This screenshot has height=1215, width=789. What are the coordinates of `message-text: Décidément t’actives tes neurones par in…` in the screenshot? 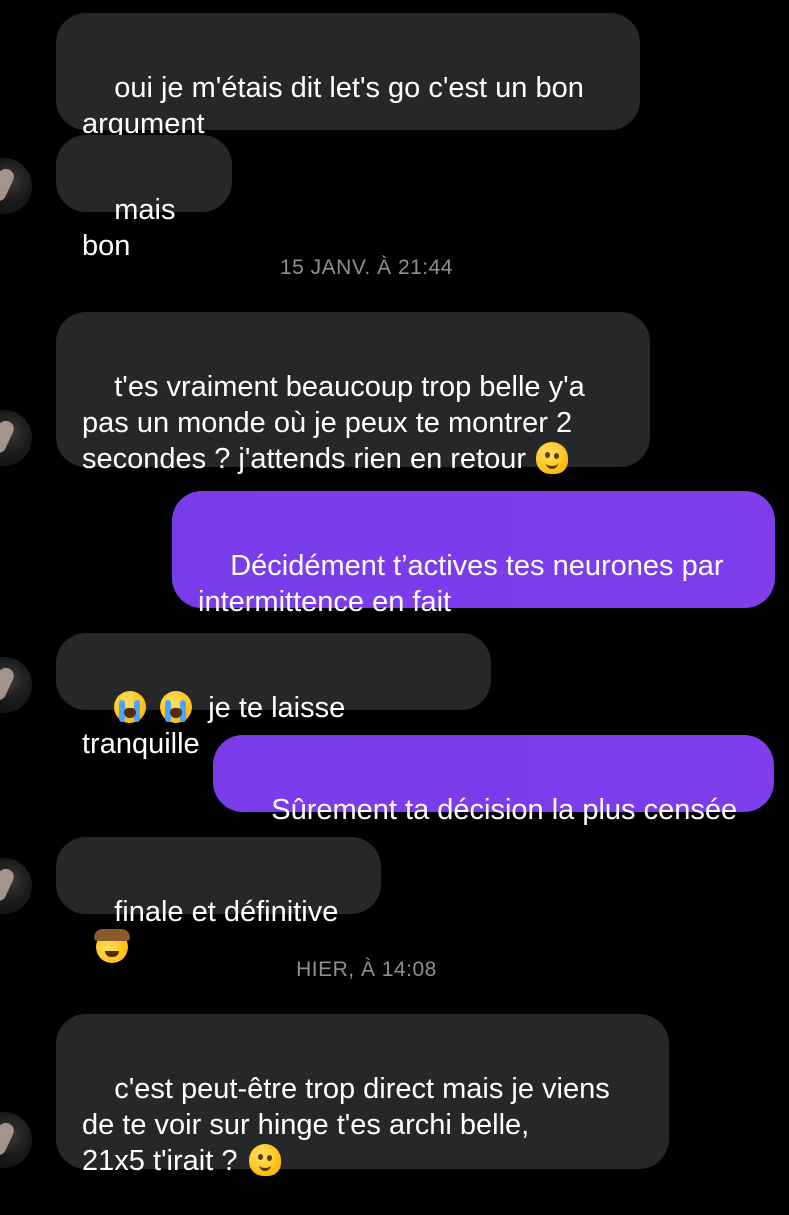 It's located at (461, 584).